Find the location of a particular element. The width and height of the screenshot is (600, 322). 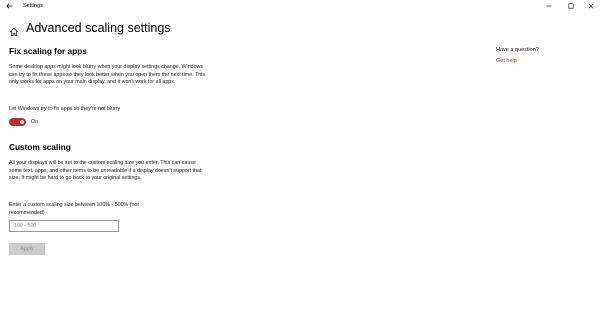

back-button is located at coordinates (9, 6).